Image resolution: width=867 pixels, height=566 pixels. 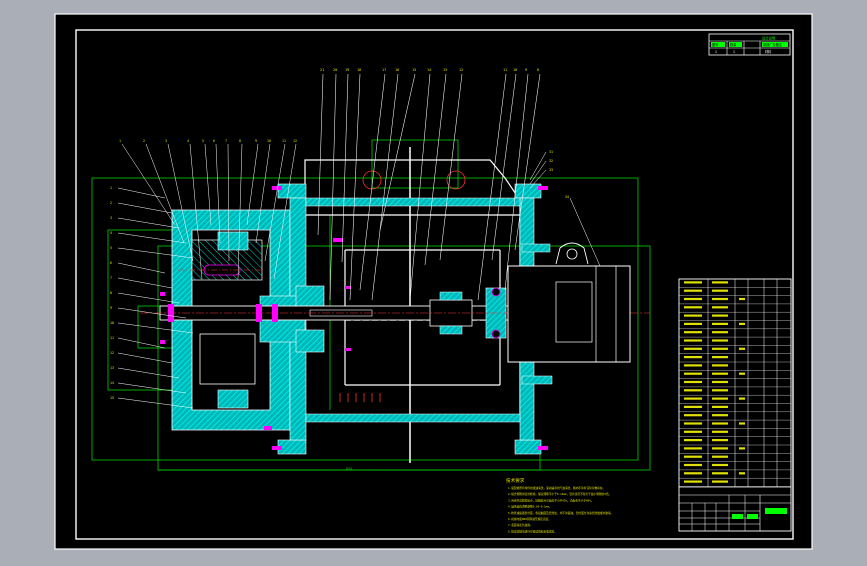 I want to click on balloon-mid-2: 3, so click(x=166, y=141).